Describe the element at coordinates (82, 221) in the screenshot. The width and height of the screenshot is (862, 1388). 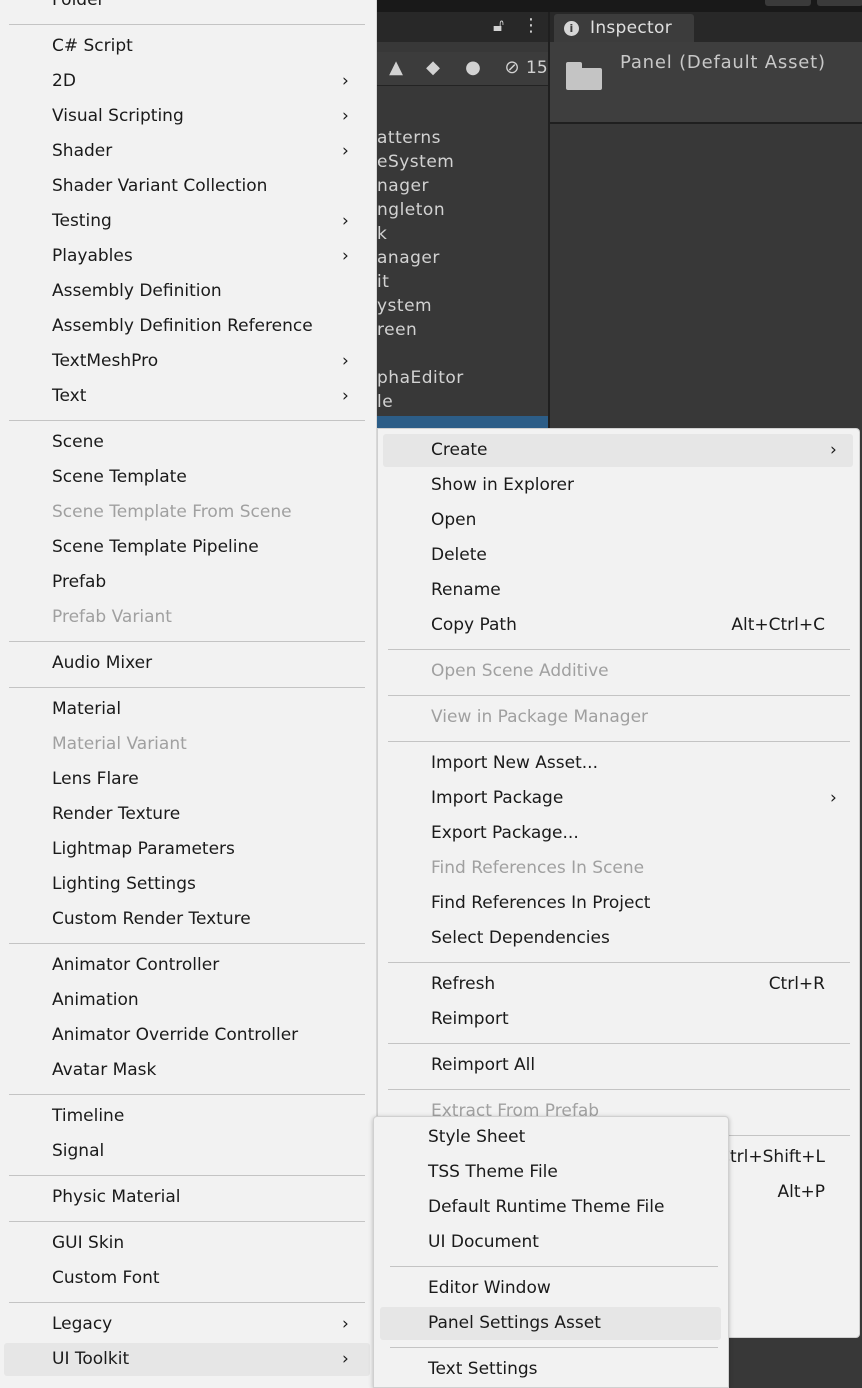
I see `create-menu-item-label: Testing` at that location.